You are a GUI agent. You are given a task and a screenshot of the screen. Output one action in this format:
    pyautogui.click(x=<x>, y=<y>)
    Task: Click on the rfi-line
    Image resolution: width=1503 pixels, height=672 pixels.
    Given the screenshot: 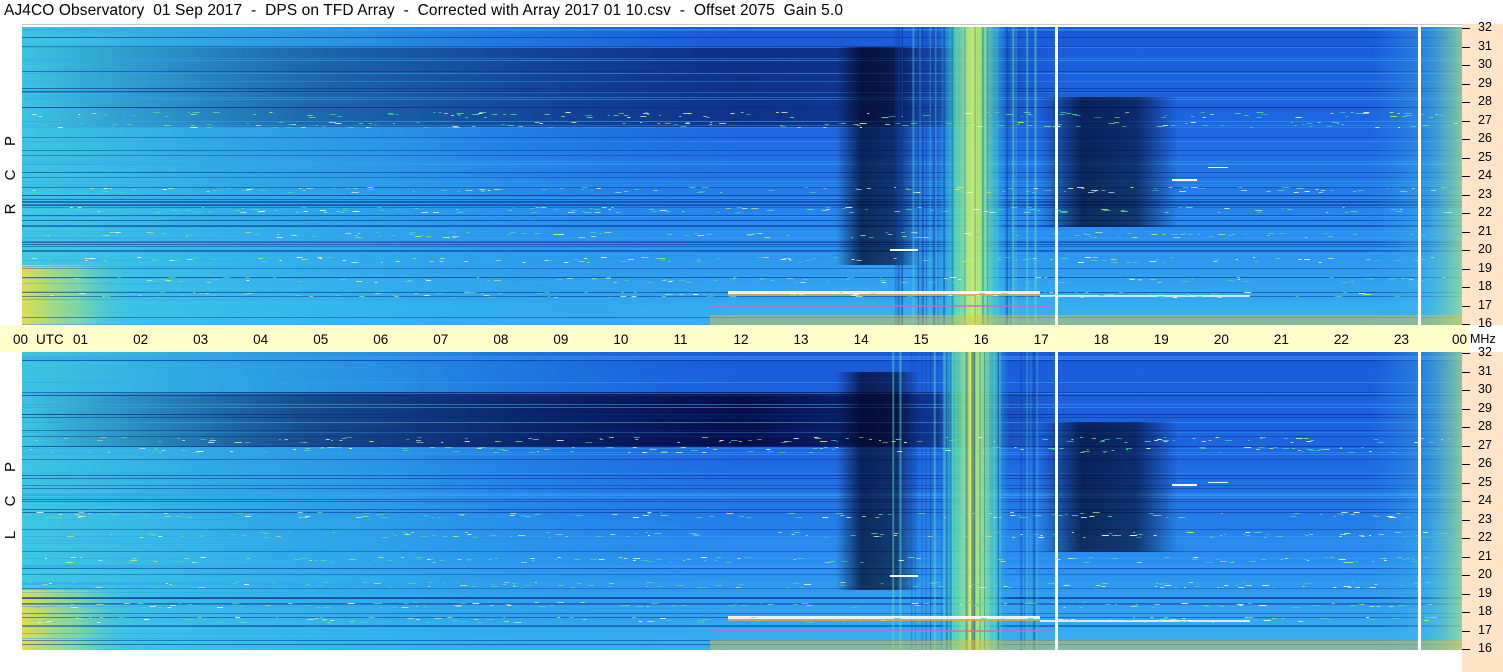 What is the action you would take?
    pyautogui.click(x=884, y=292)
    